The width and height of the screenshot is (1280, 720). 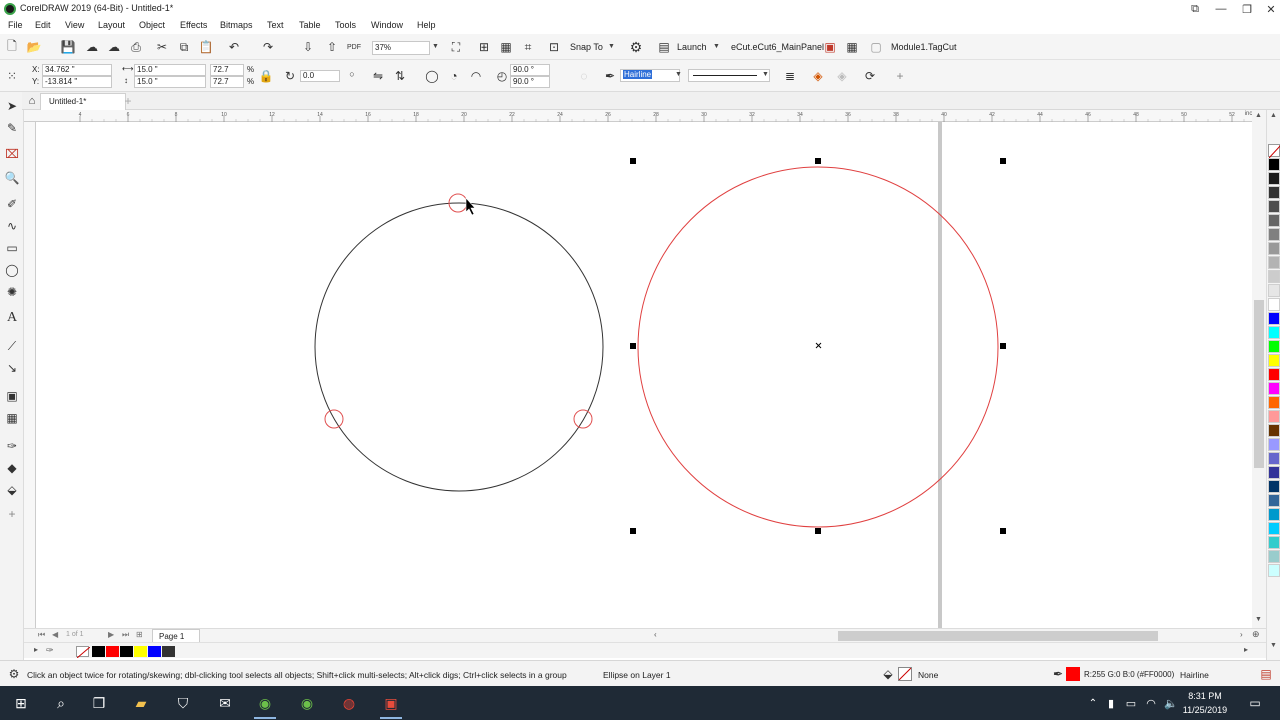 I want to click on corel-second-taskbar-icon: ◉, so click(x=307, y=703).